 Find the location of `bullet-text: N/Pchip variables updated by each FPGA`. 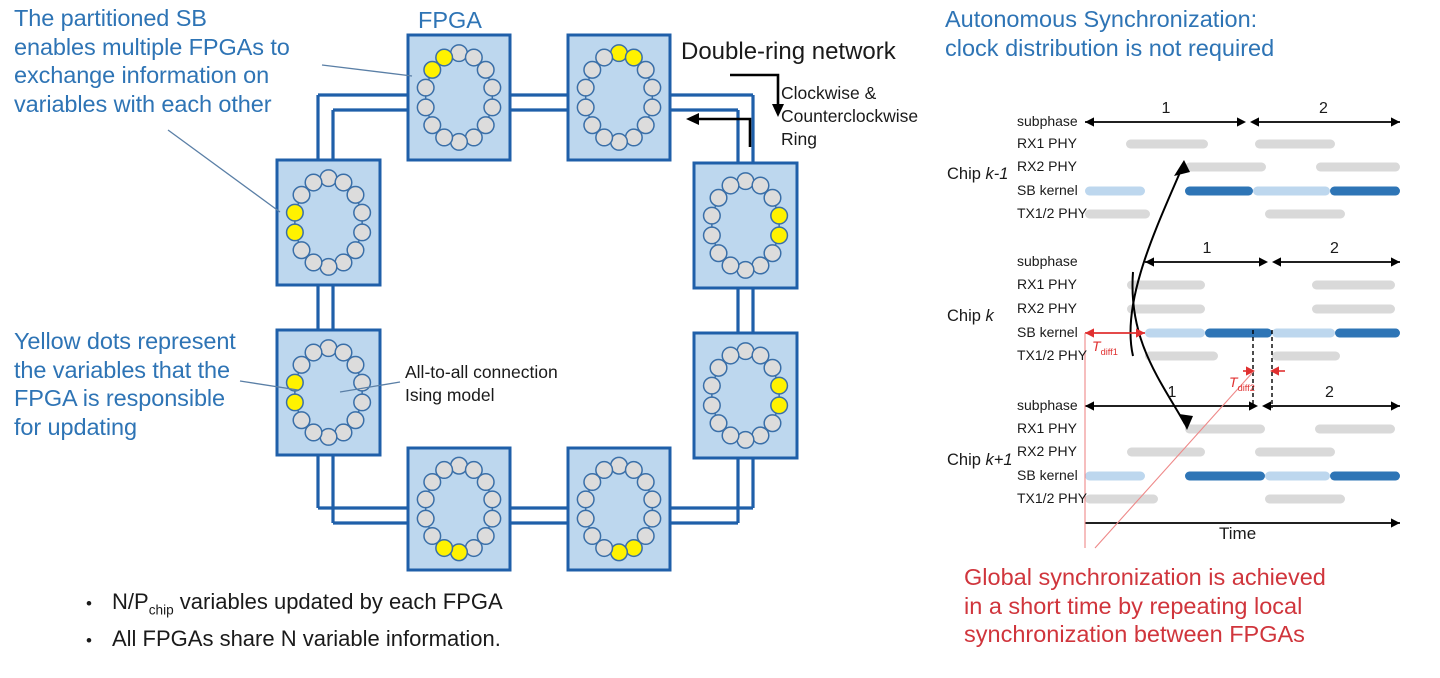

bullet-text: N/Pchip variables updated by each FPGA is located at coordinates (307, 603).